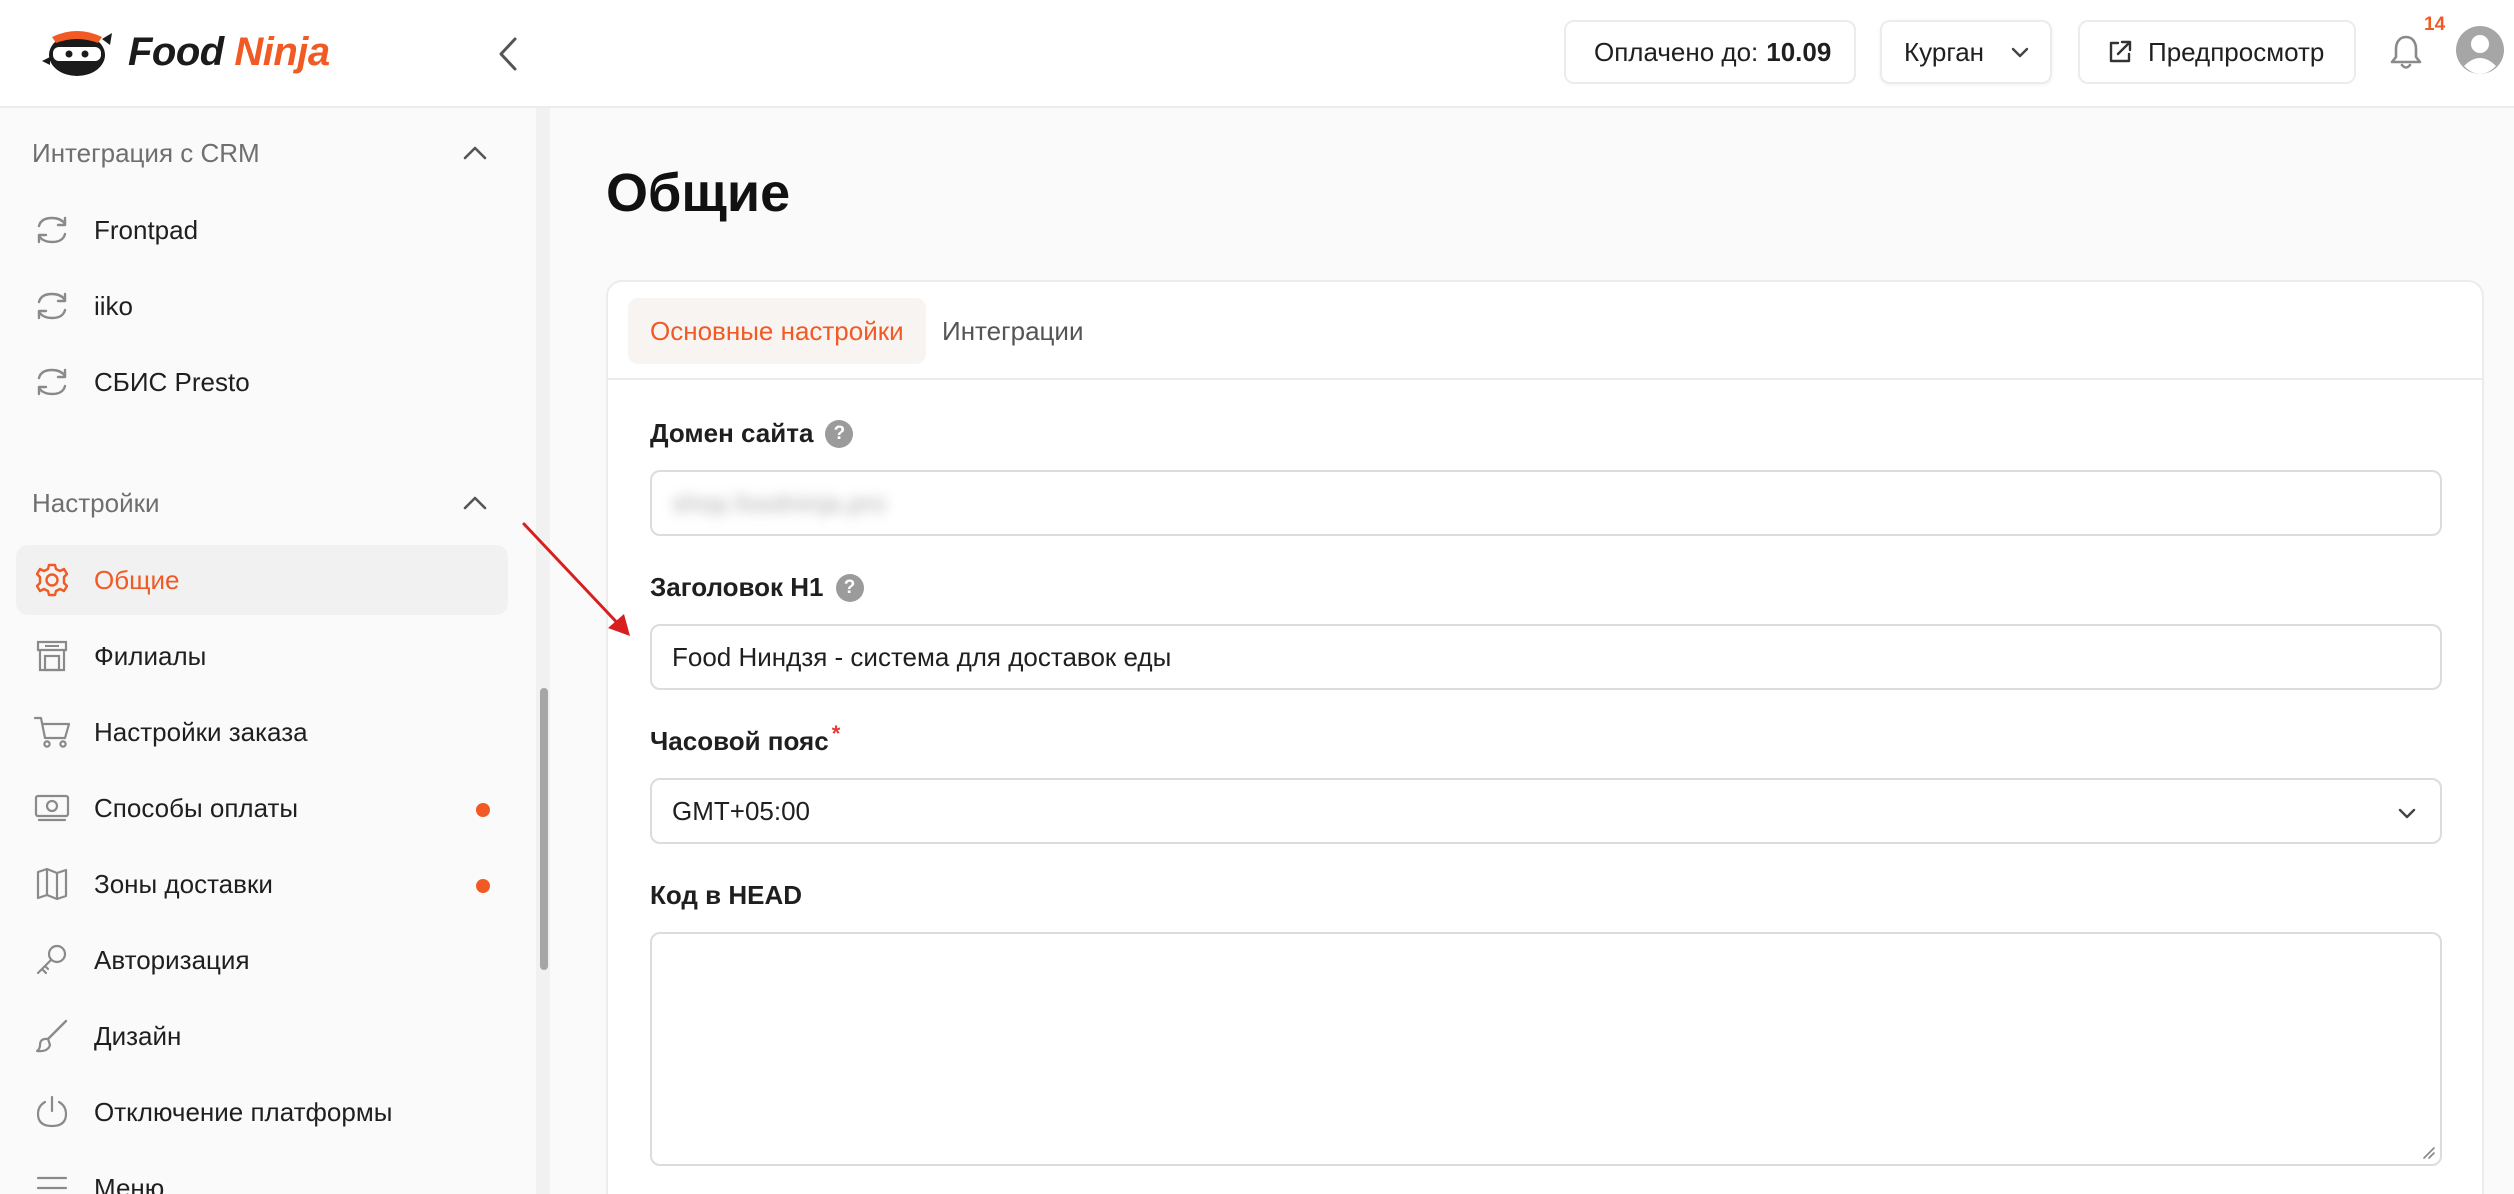 The image size is (2514, 1194). I want to click on paid-until-badge: Оплачено до: 10.09, so click(1710, 52).